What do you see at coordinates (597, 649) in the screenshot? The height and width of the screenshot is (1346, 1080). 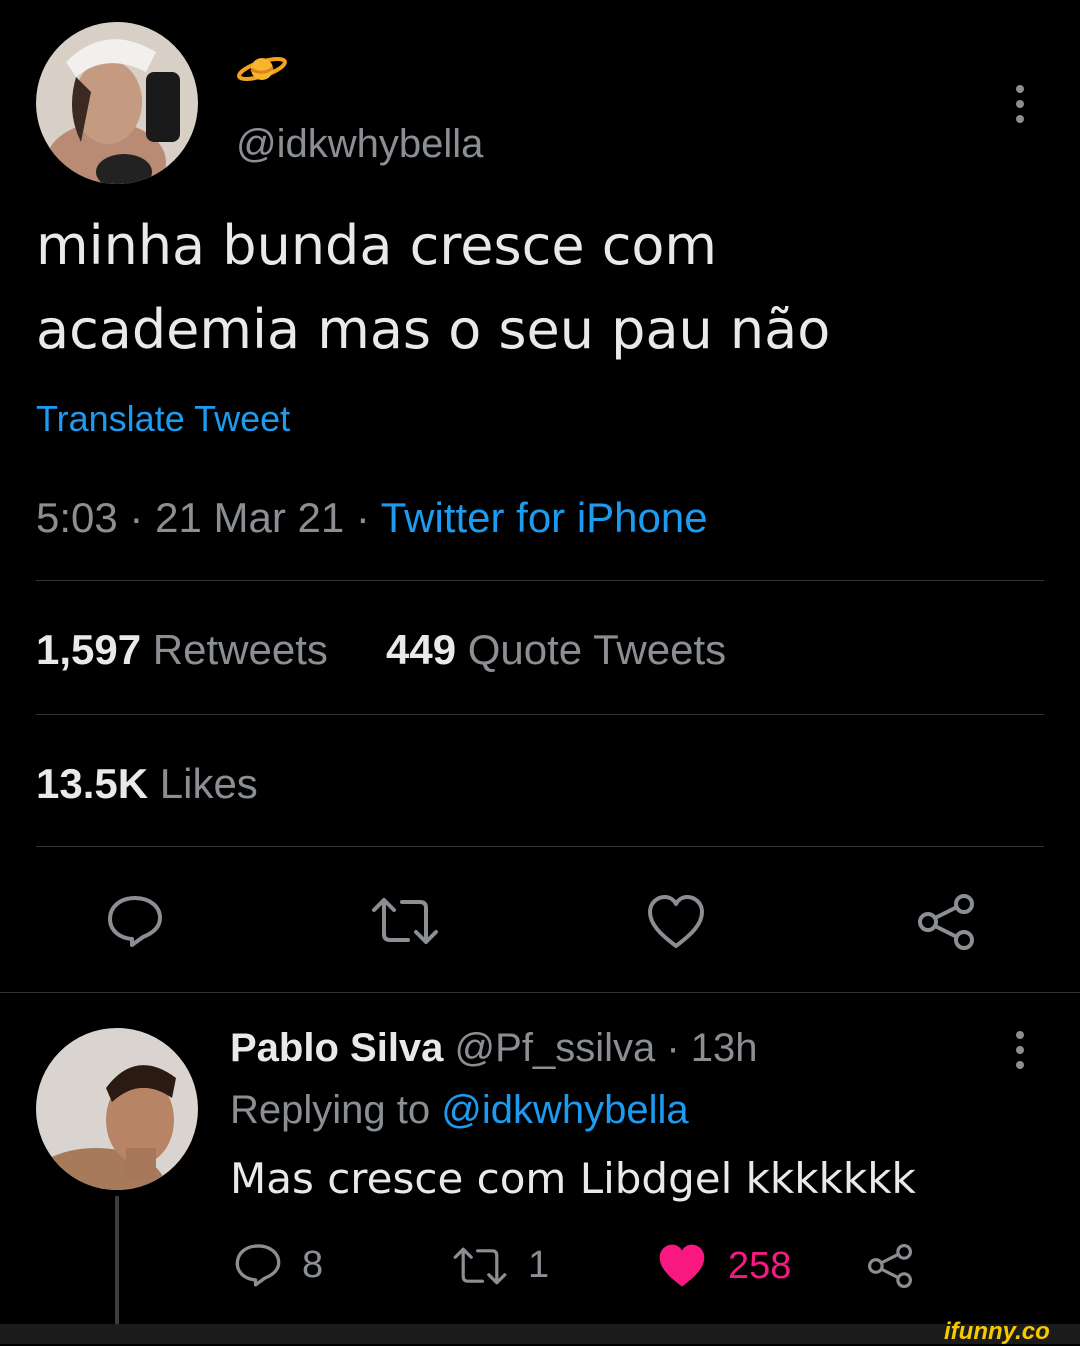 I see `quote-tweets-label: Quote Tweets` at bounding box center [597, 649].